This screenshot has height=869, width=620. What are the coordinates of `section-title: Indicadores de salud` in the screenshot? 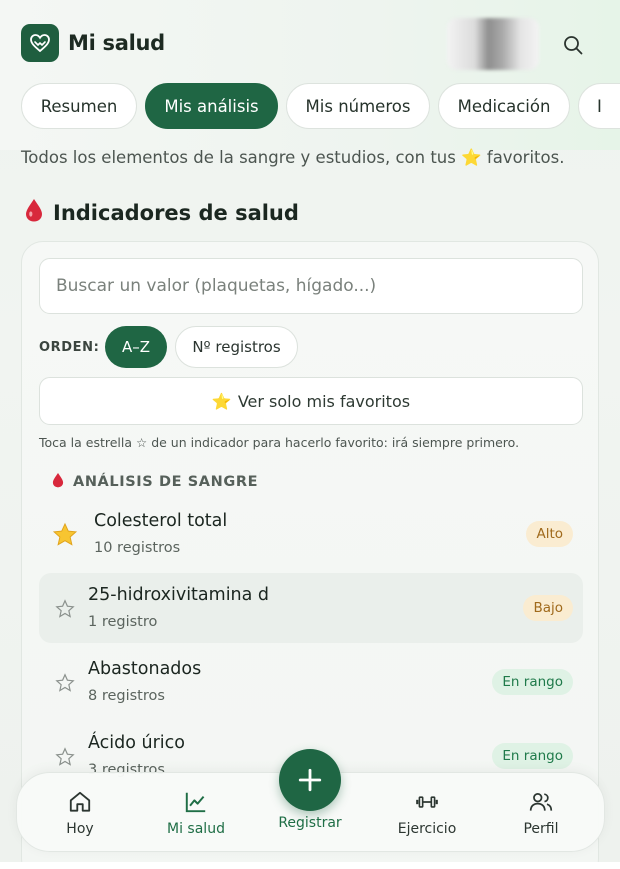 It's located at (176, 212).